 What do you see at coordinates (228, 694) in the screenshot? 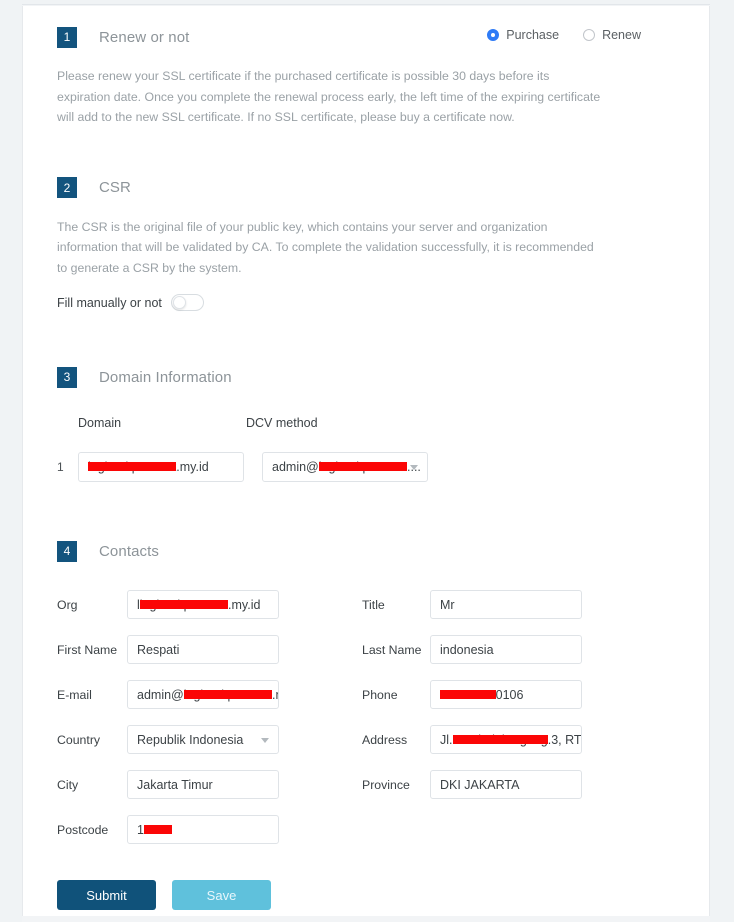
I see `email-redacted-text: logbookperawat` at bounding box center [228, 694].